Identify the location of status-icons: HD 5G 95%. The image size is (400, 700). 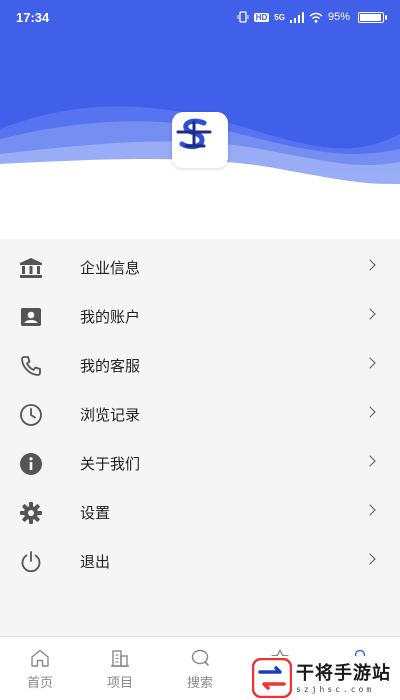
(312, 17).